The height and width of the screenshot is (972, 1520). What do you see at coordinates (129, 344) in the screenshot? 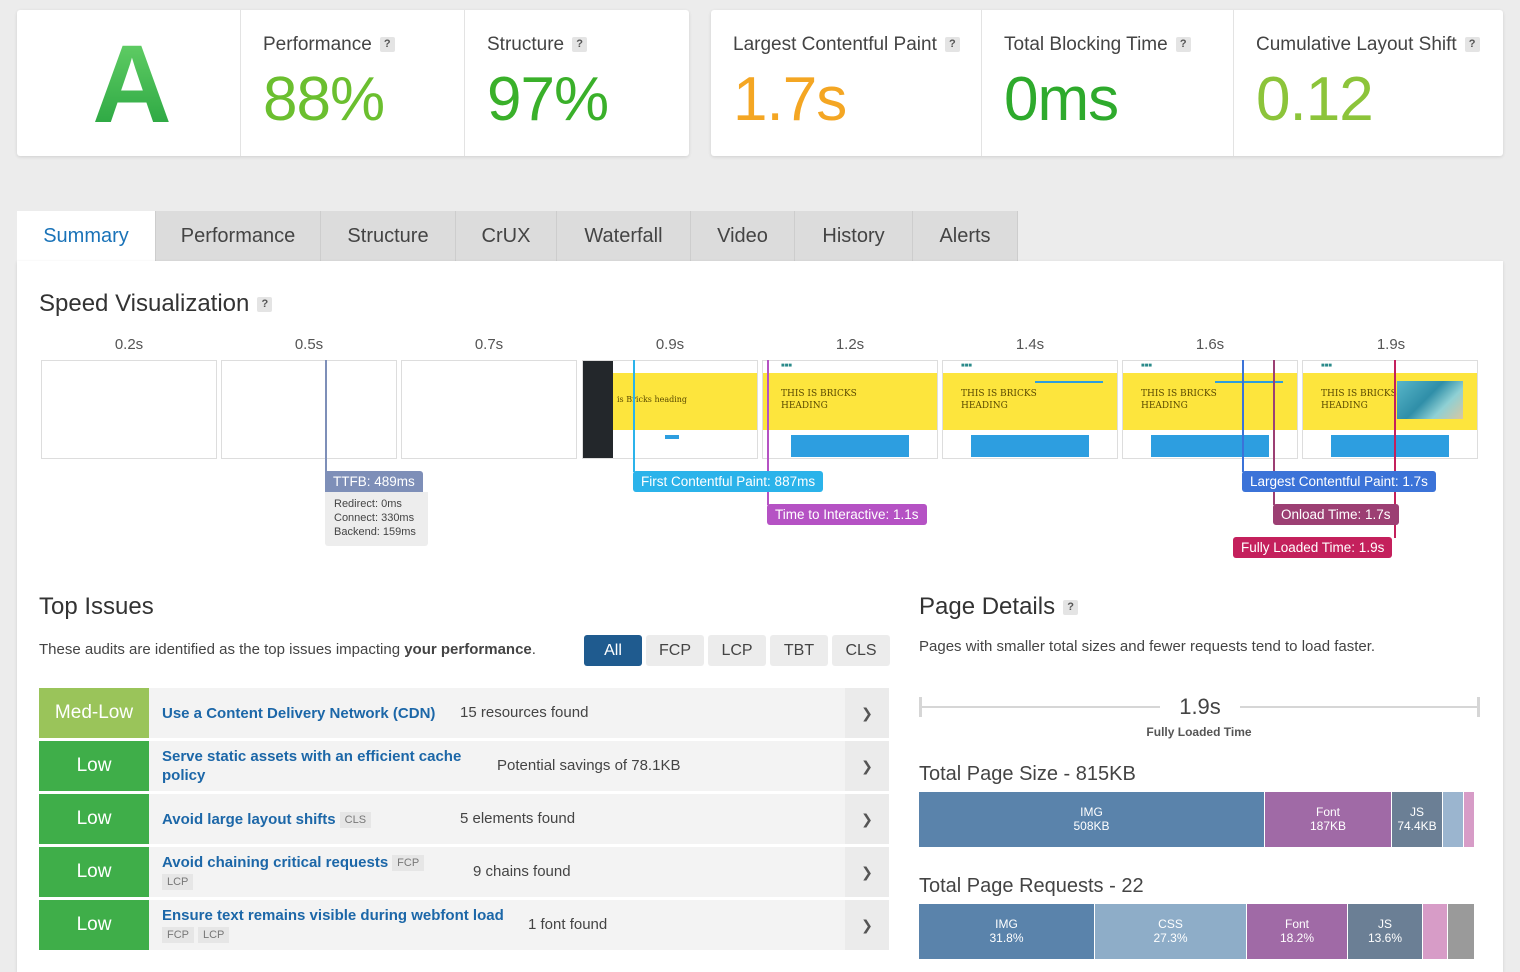
I see `time-tick: 0.2s` at bounding box center [129, 344].